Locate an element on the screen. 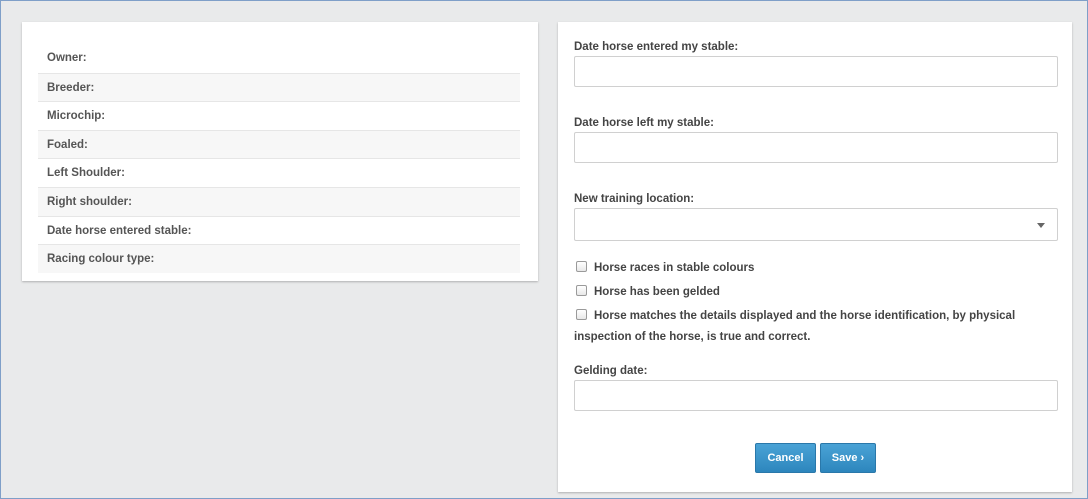 The height and width of the screenshot is (499, 1088). detail-row-racing-colour: Racing colour type: is located at coordinates (279, 258).